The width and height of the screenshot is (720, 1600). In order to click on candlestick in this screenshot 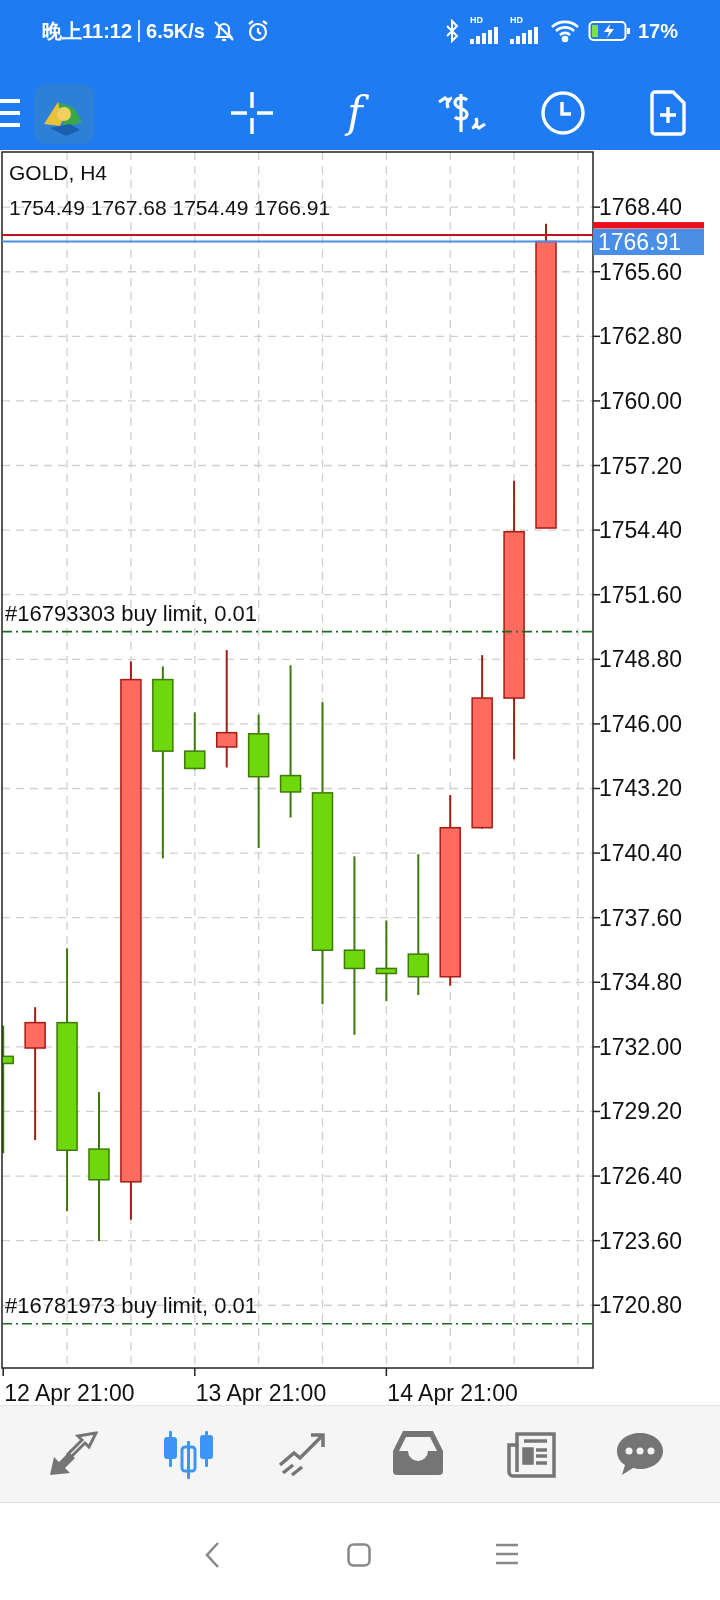, I will do `click(195, 741)`.